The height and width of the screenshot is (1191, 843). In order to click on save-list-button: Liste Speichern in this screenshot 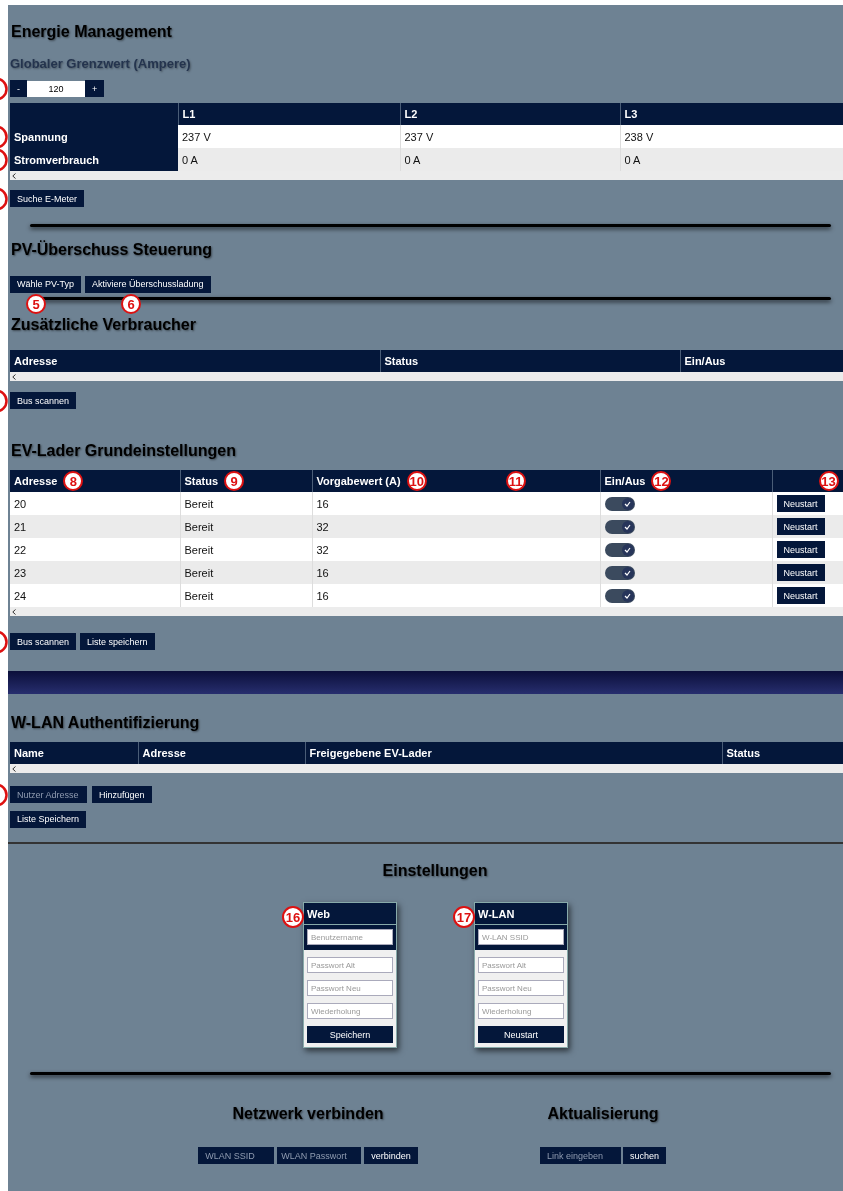, I will do `click(48, 819)`.